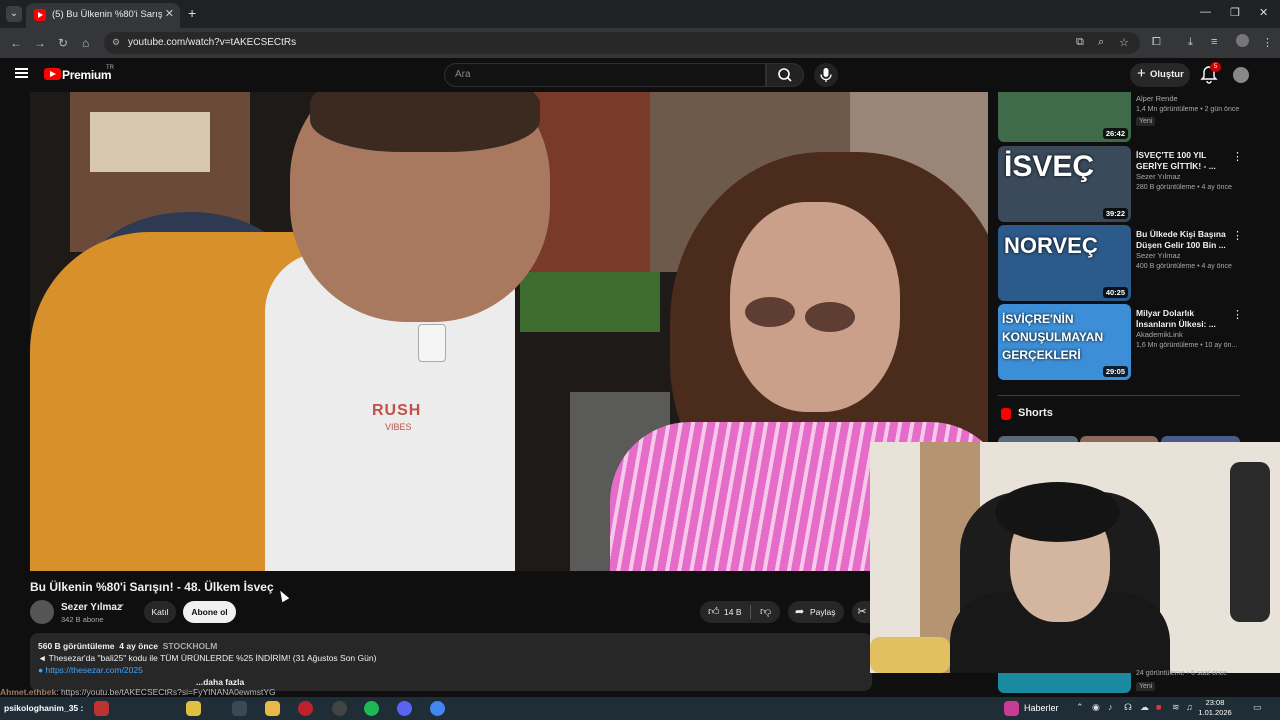  What do you see at coordinates (862, 612) in the screenshot?
I see `clip-scissors-icon: ✂` at bounding box center [862, 612].